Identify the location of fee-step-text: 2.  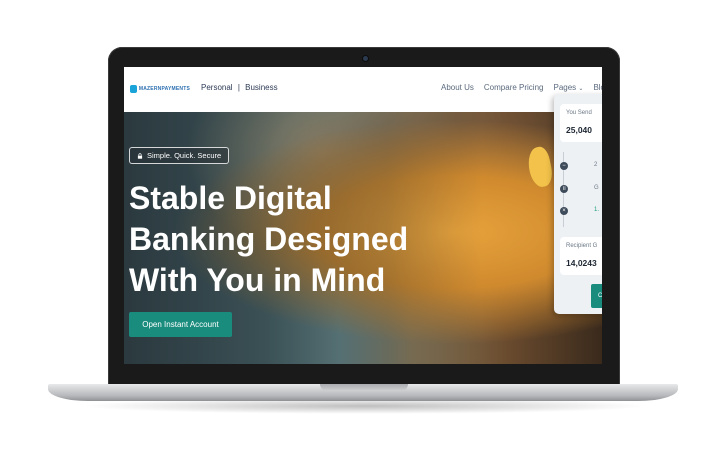
(596, 165).